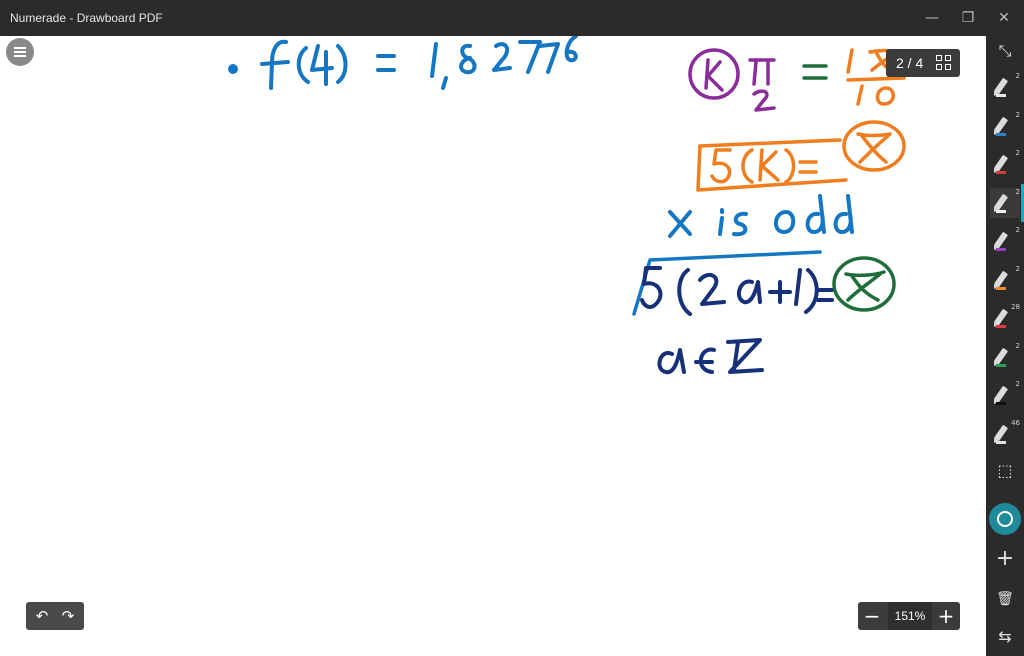 The width and height of the screenshot is (1024, 656). I want to click on tool-pen-green: 2, so click(1005, 357).